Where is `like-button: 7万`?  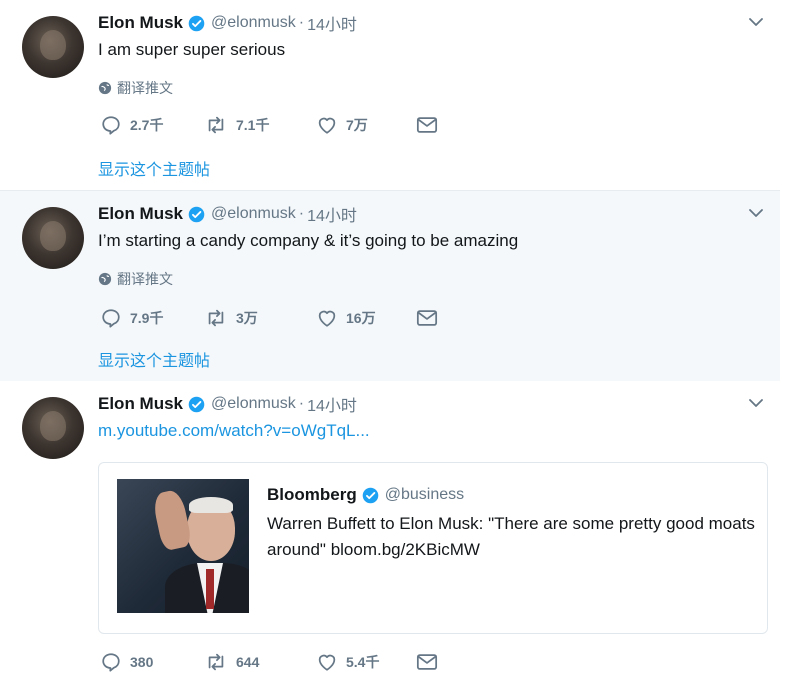 like-button: 7万 is located at coordinates (366, 125).